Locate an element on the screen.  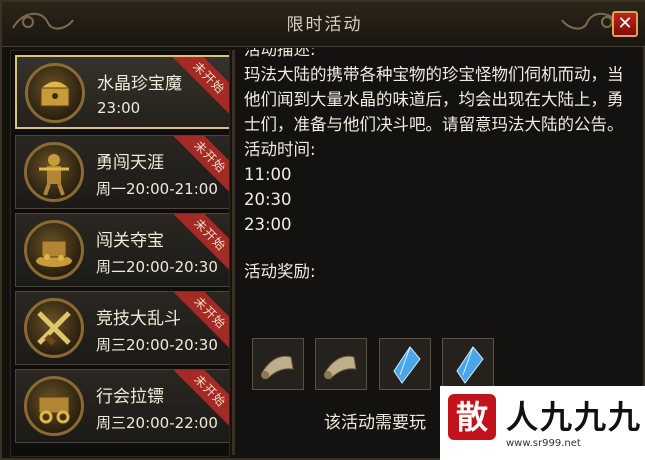
description-label: 活动描述: is located at coordinates (280, 53).